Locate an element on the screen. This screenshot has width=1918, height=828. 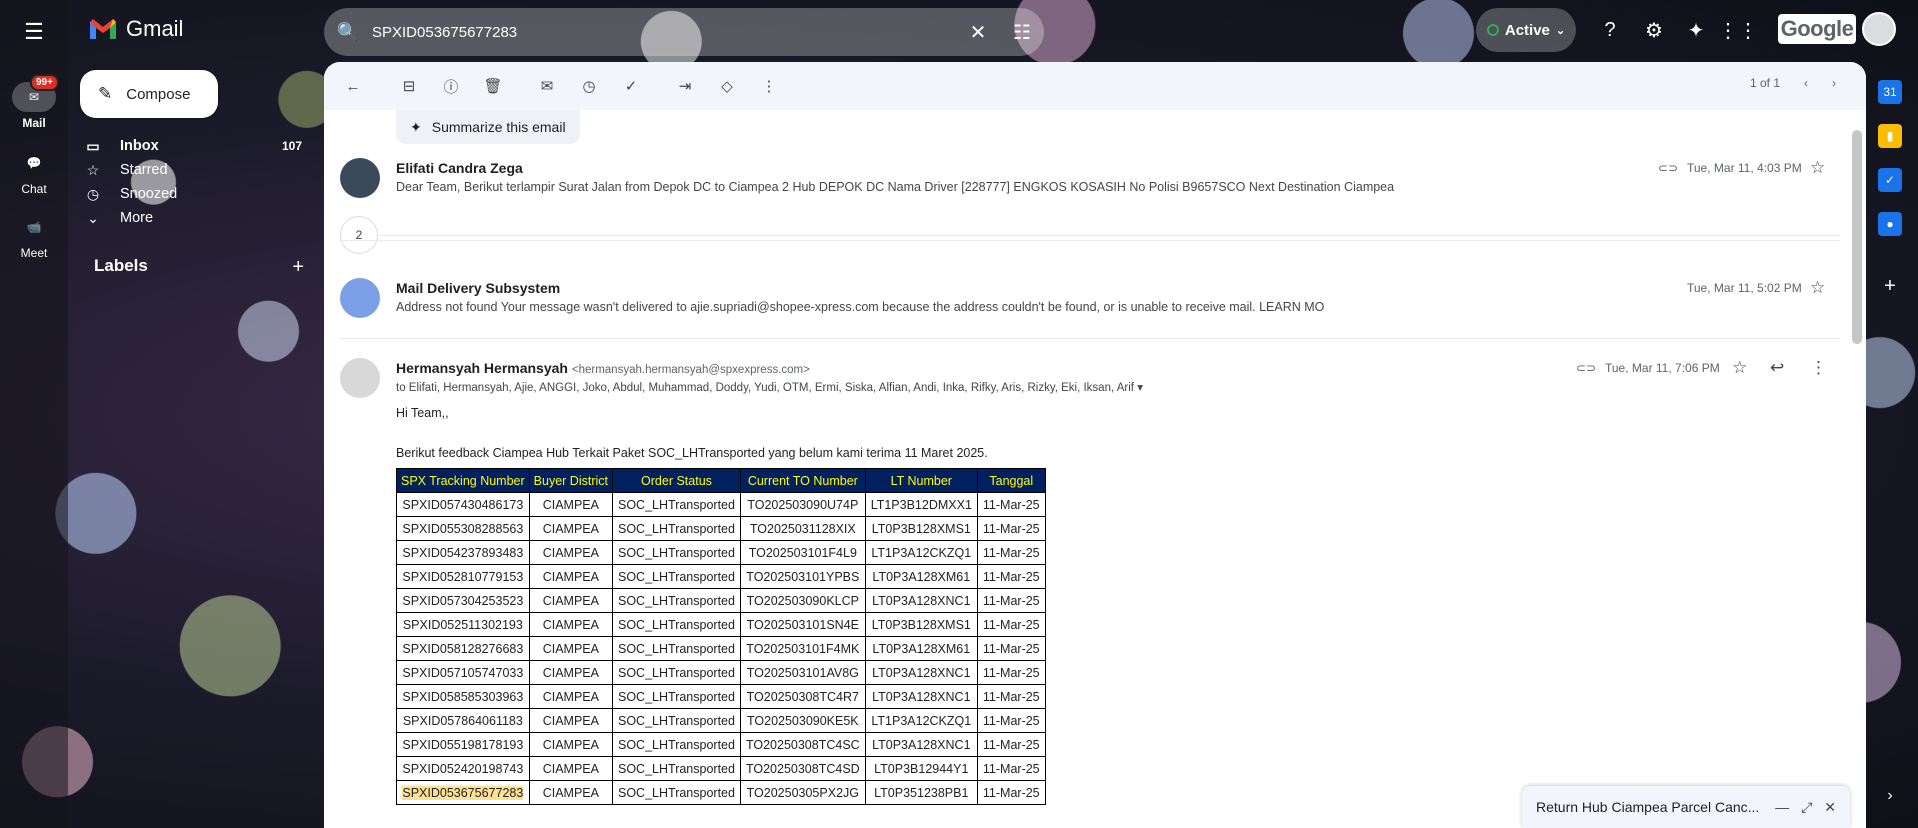
contacts-icon: ● is located at coordinates (1890, 224).